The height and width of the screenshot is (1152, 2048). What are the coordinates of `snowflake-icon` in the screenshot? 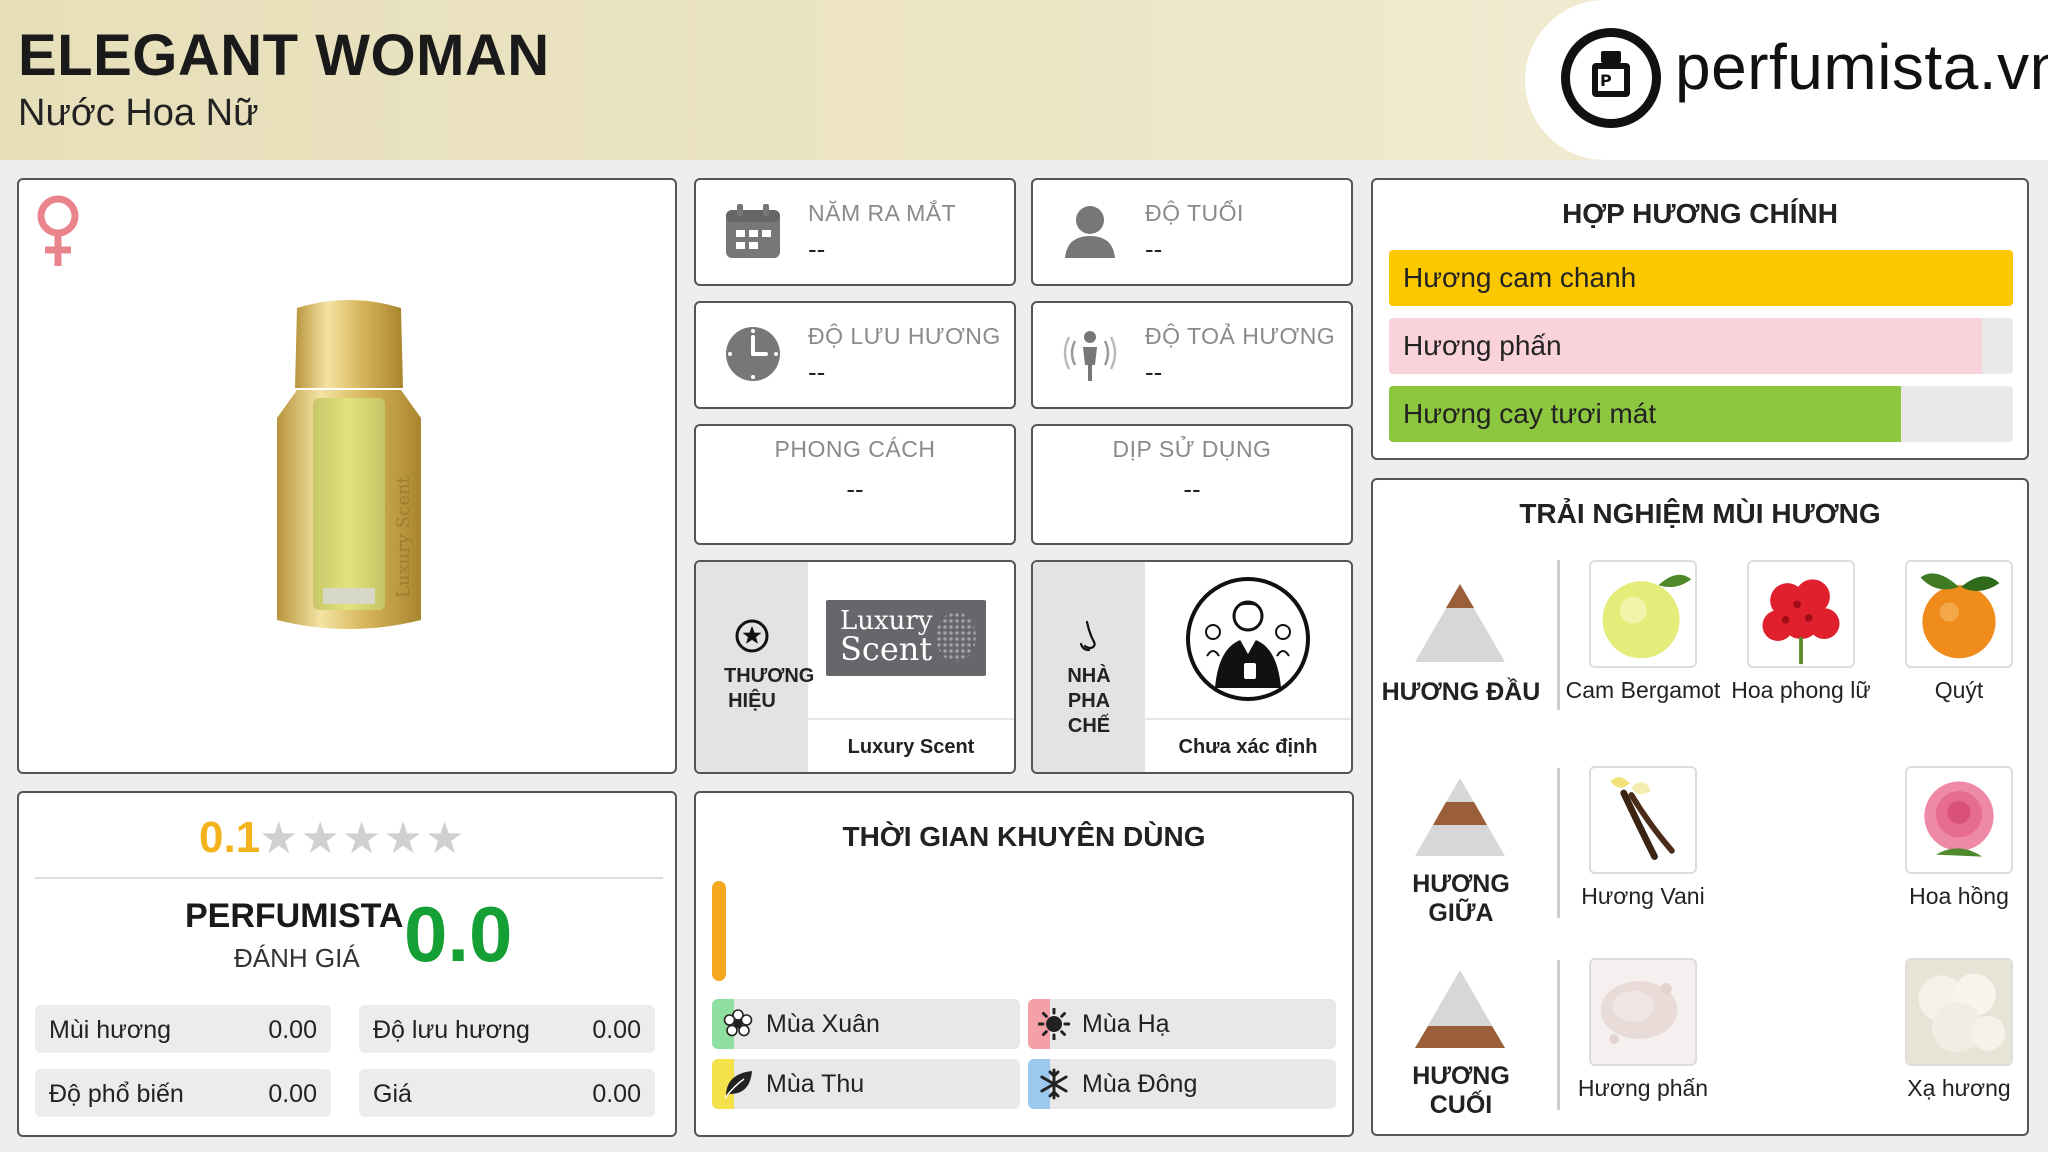 It's located at (1054, 1084).